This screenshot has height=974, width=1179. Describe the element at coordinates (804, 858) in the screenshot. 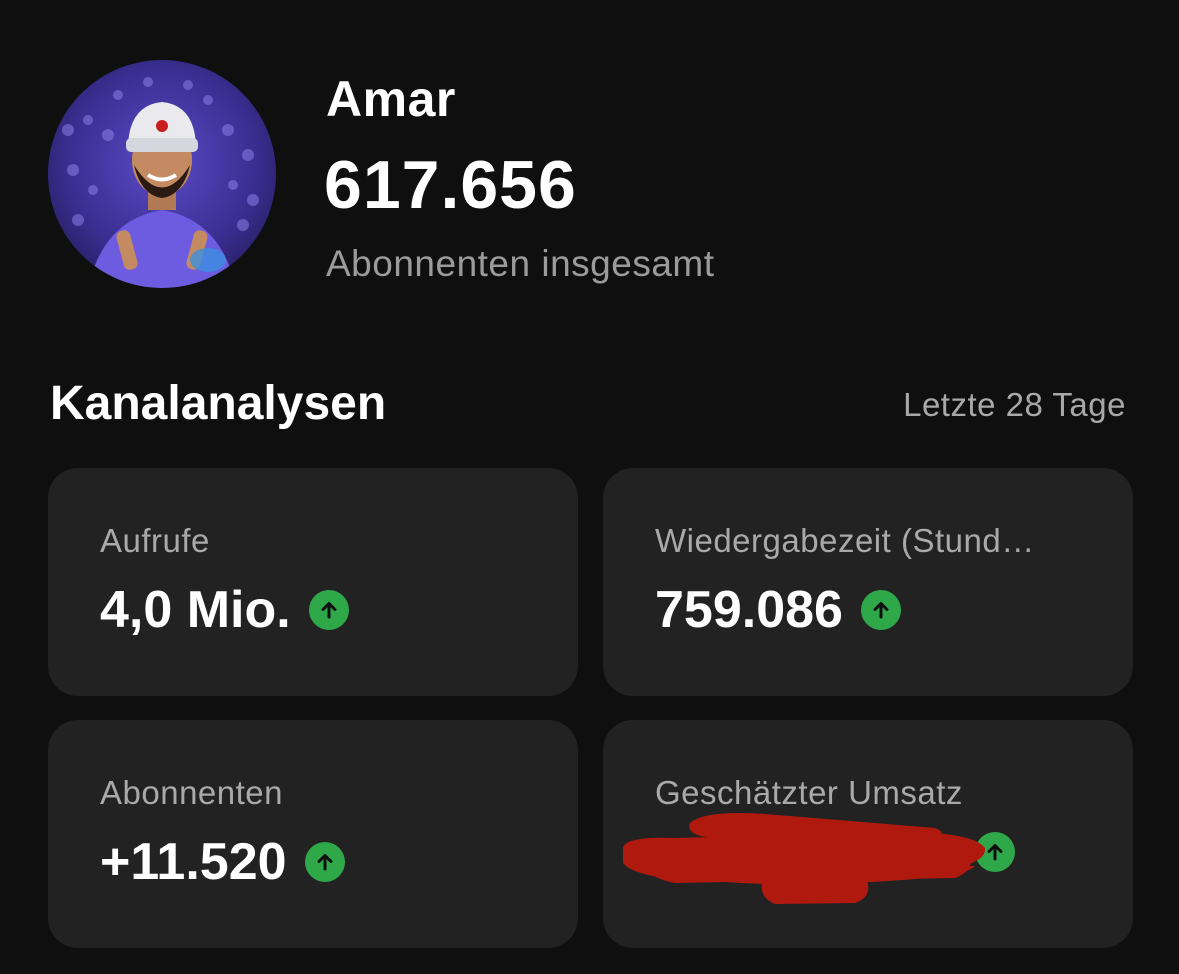

I see `redaction-scribble` at that location.